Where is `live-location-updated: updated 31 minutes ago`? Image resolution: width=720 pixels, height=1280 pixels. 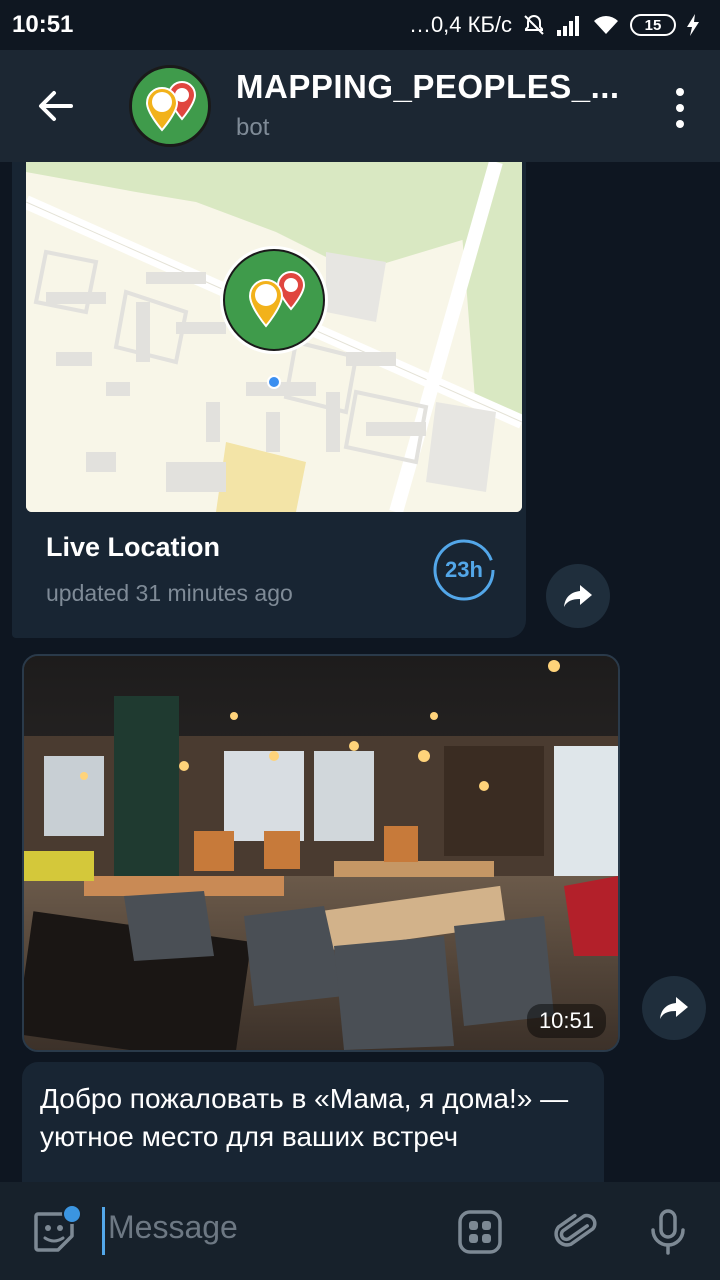 live-location-updated: updated 31 minutes ago is located at coordinates (169, 593).